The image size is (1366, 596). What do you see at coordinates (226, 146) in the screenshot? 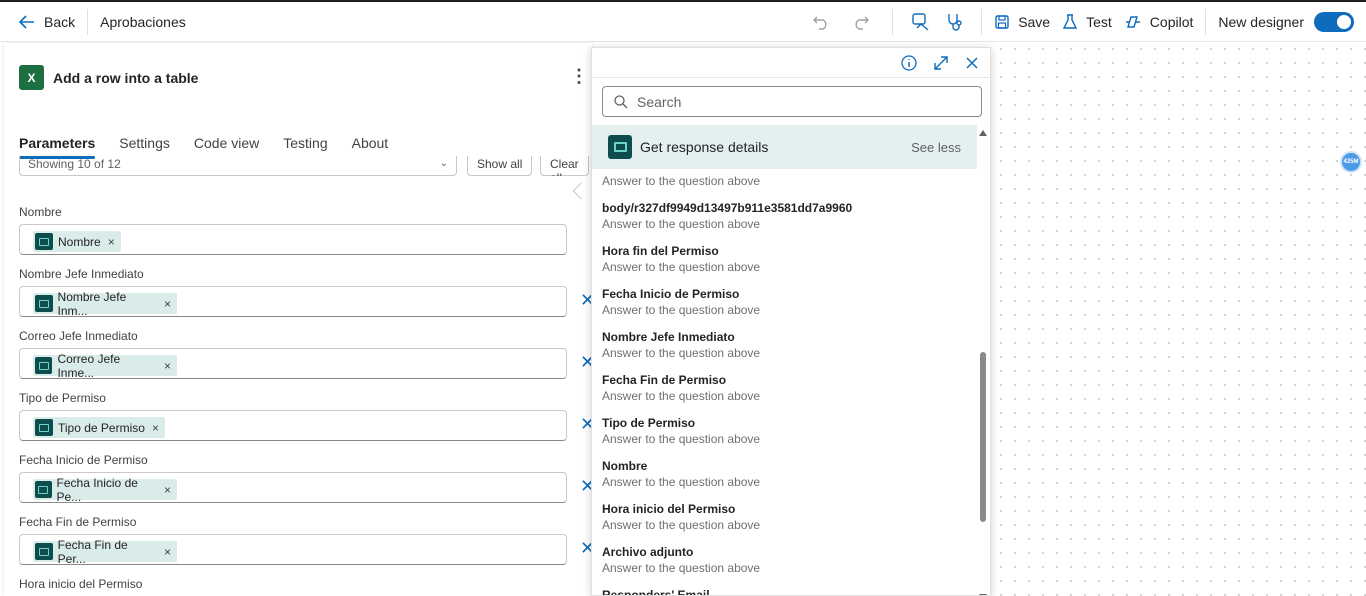
I see `tab-code-view: Code view` at bounding box center [226, 146].